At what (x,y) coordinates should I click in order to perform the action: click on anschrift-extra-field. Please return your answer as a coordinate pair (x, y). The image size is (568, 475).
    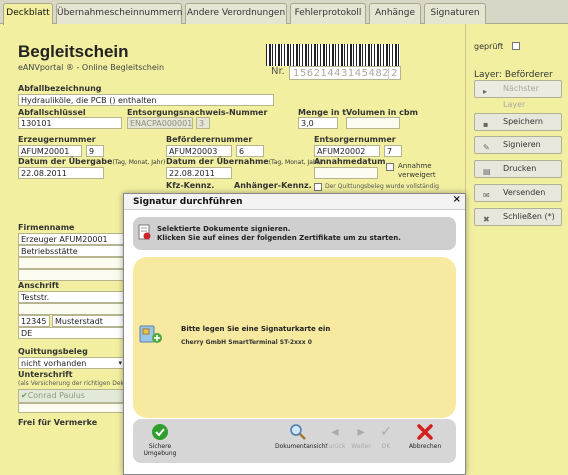
    Looking at the image, I should click on (71, 309).